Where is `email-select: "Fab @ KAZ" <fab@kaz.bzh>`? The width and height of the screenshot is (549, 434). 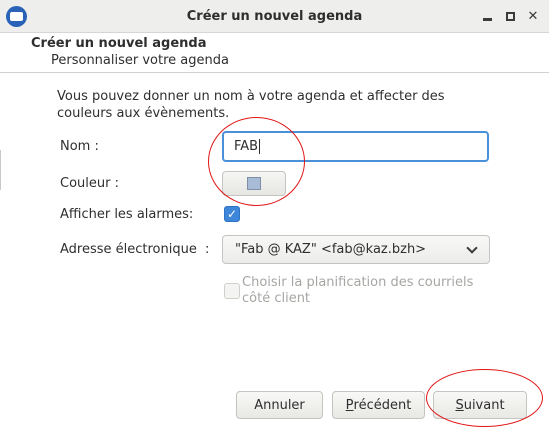
email-select: "Fab @ KAZ" <fab@kaz.bzh> is located at coordinates (356, 249).